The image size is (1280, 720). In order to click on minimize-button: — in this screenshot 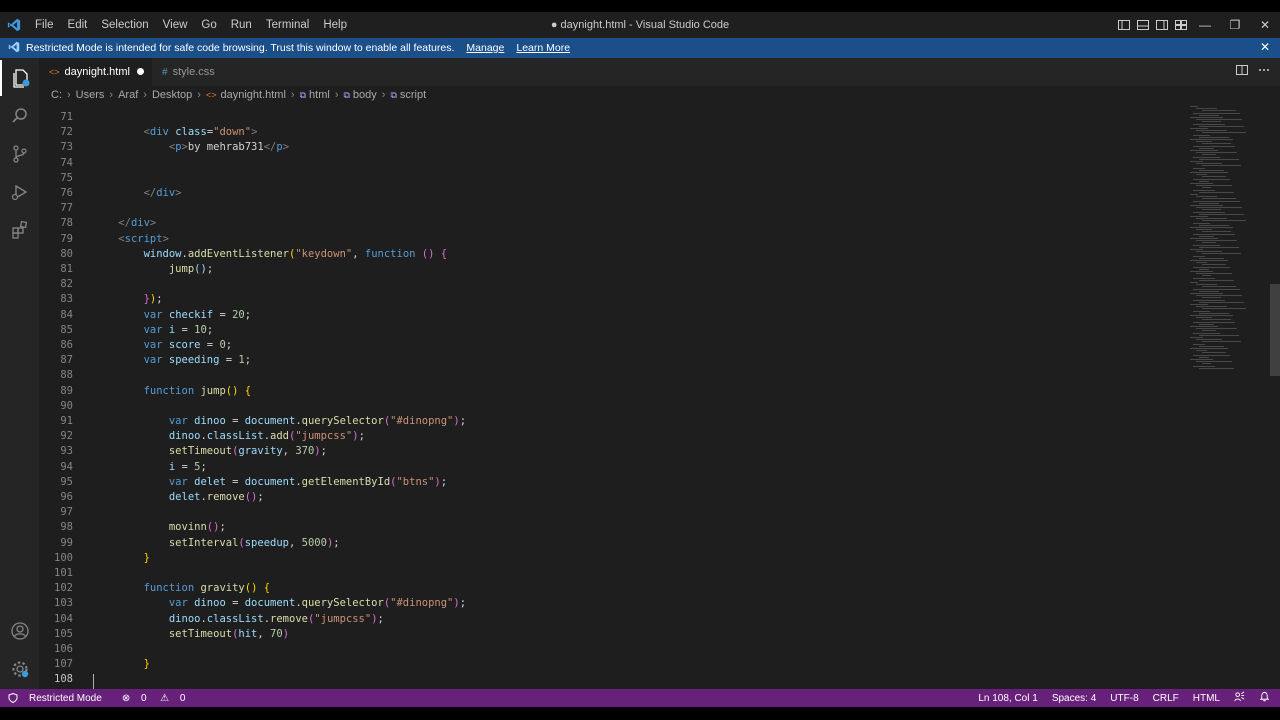, I will do `click(1205, 25)`.